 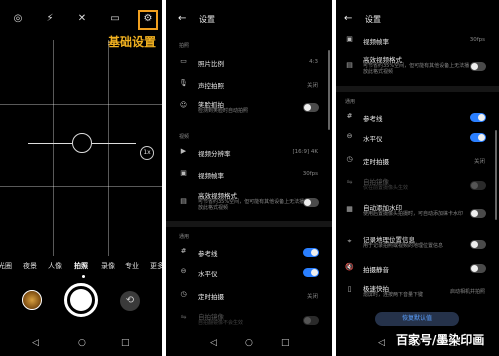 What do you see at coordinates (81, 186) in the screenshot?
I see `grid-line-h2` at bounding box center [81, 186].